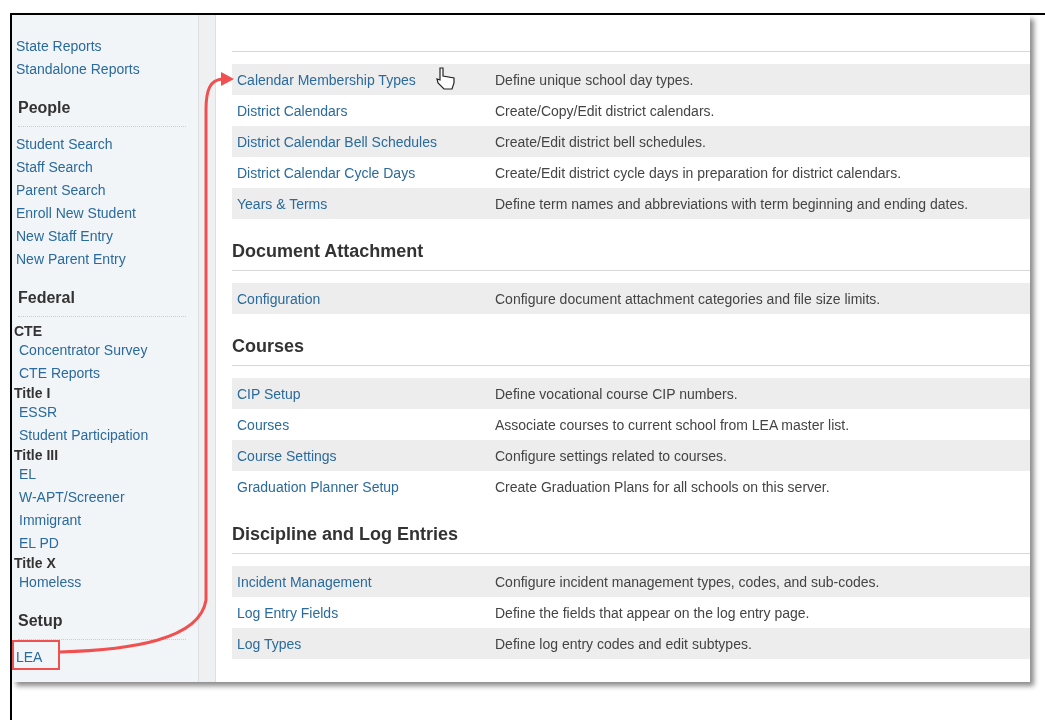 The height and width of the screenshot is (720, 1045). What do you see at coordinates (107, 582) in the screenshot?
I see `sidebar-link: Homeless` at bounding box center [107, 582].